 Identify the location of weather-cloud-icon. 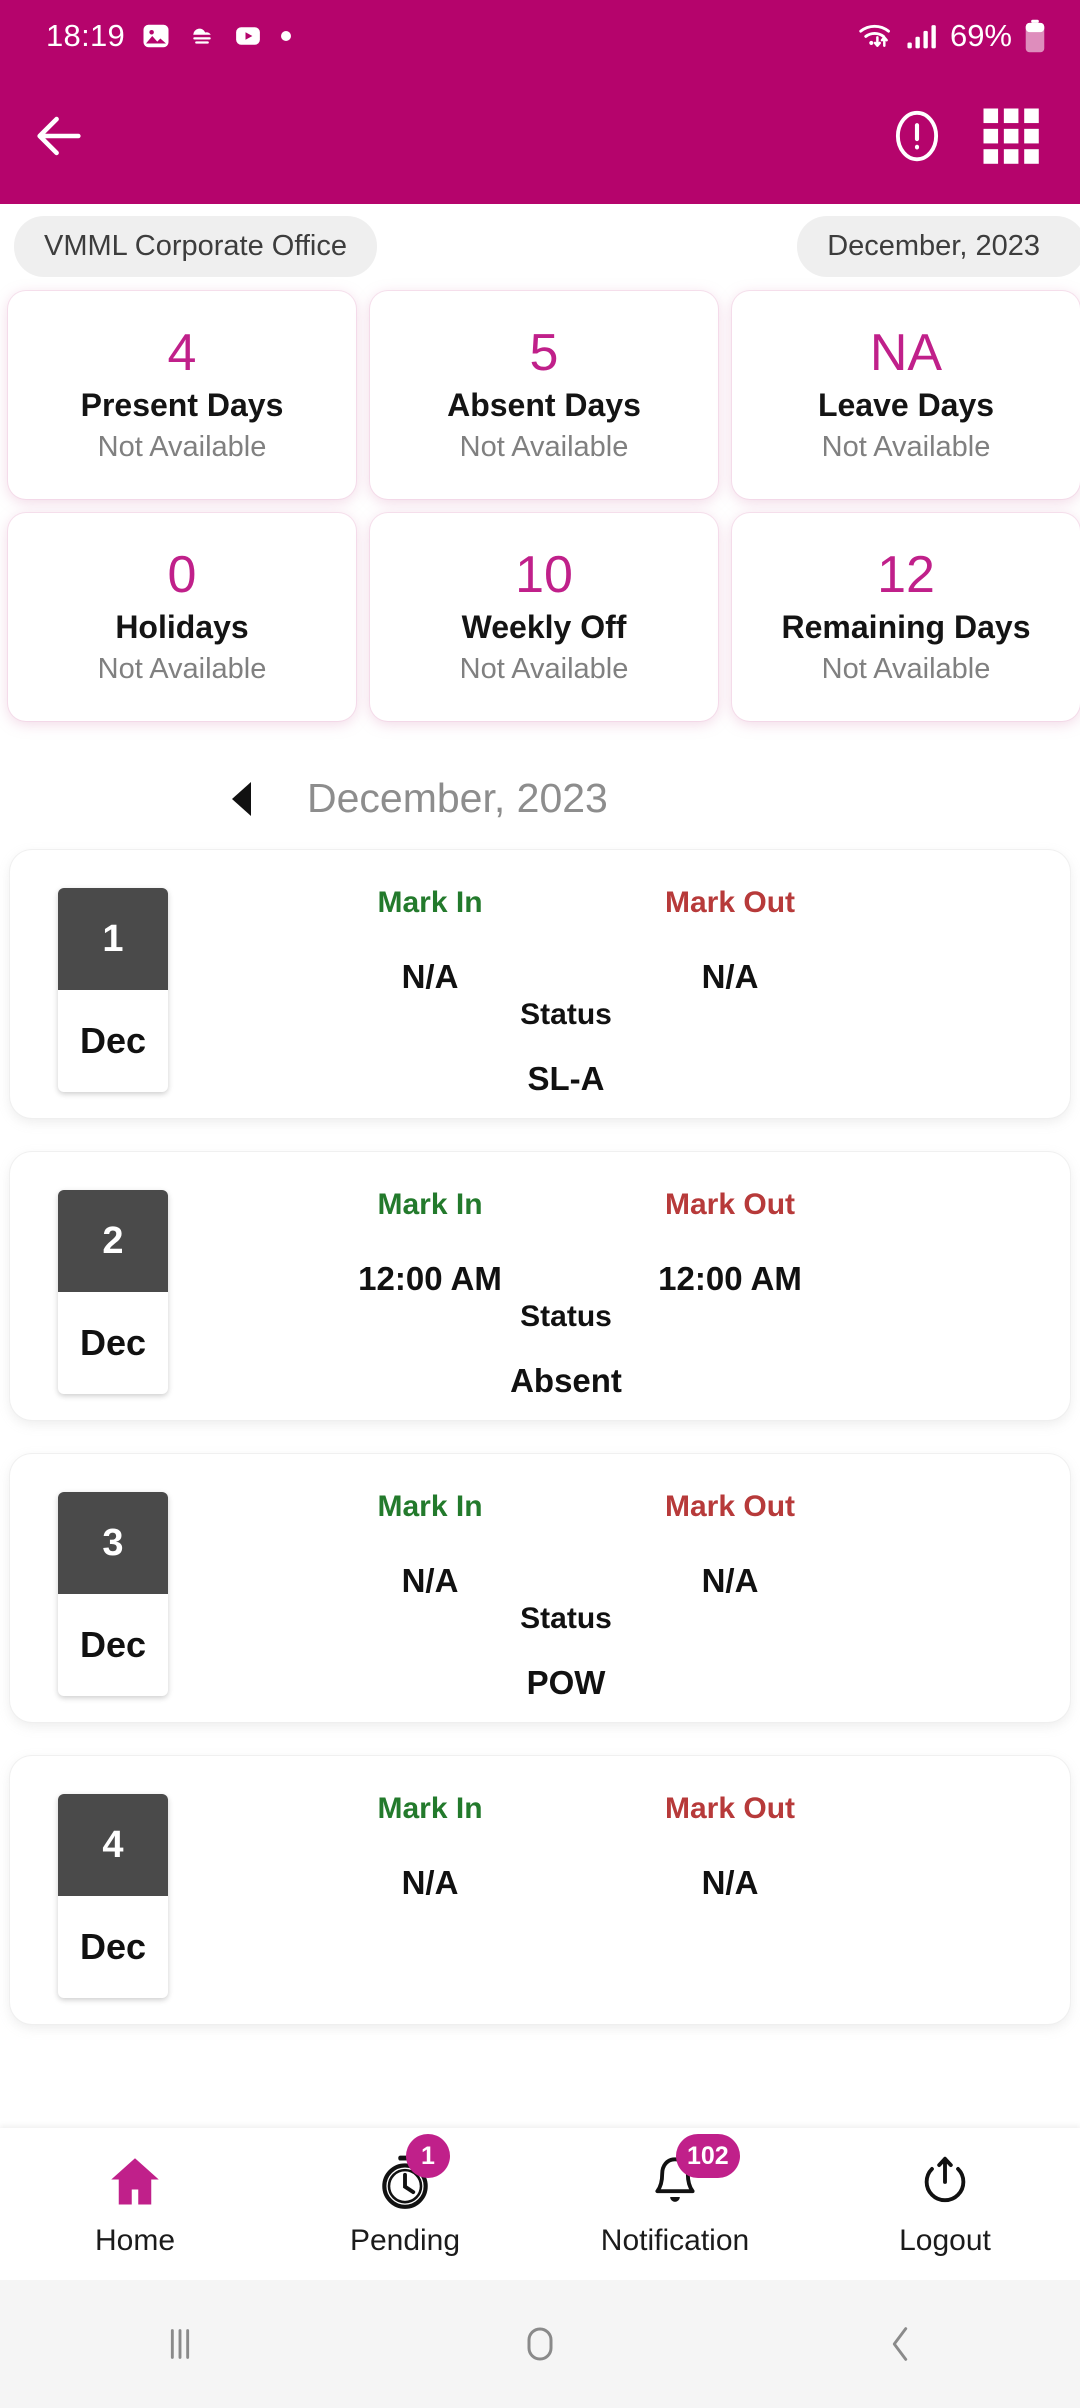
(202, 36).